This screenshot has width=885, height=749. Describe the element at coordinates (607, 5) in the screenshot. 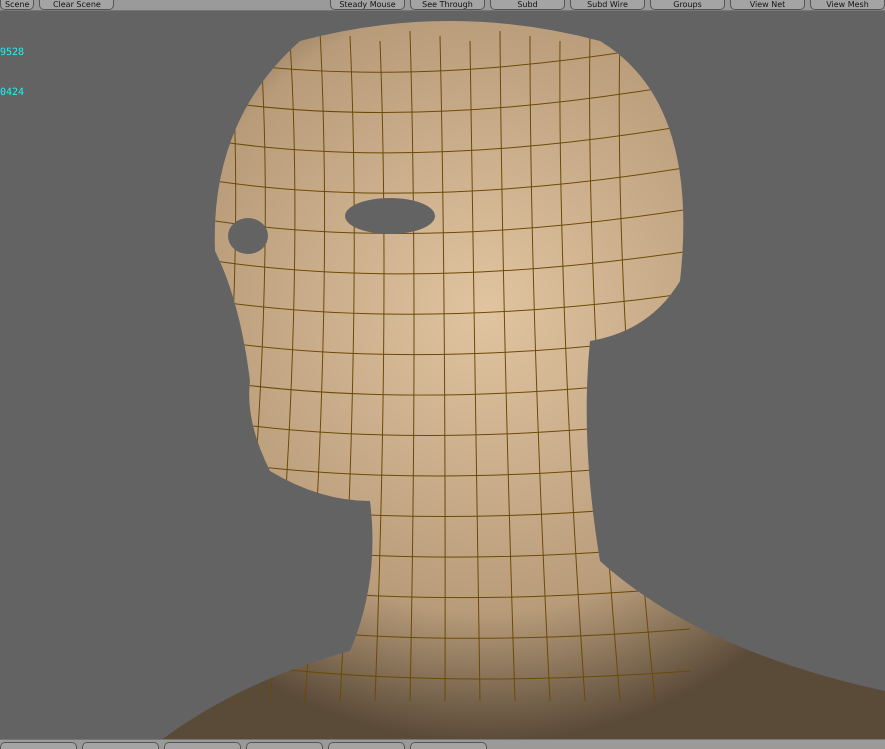

I see `toolbar-button: Subd Wire` at that location.